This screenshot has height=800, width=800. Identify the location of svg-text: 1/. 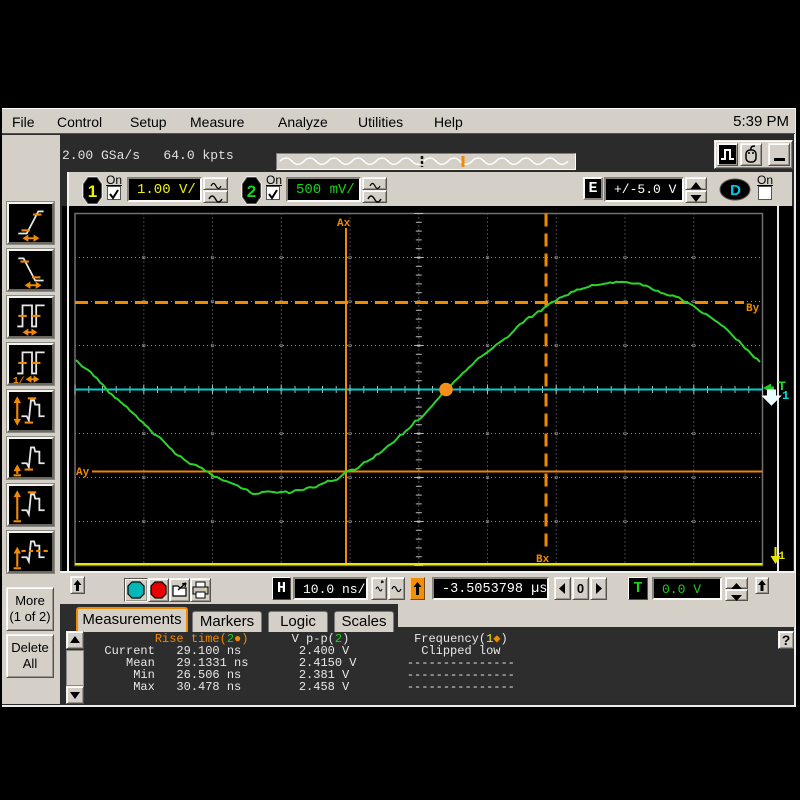
(19, 379).